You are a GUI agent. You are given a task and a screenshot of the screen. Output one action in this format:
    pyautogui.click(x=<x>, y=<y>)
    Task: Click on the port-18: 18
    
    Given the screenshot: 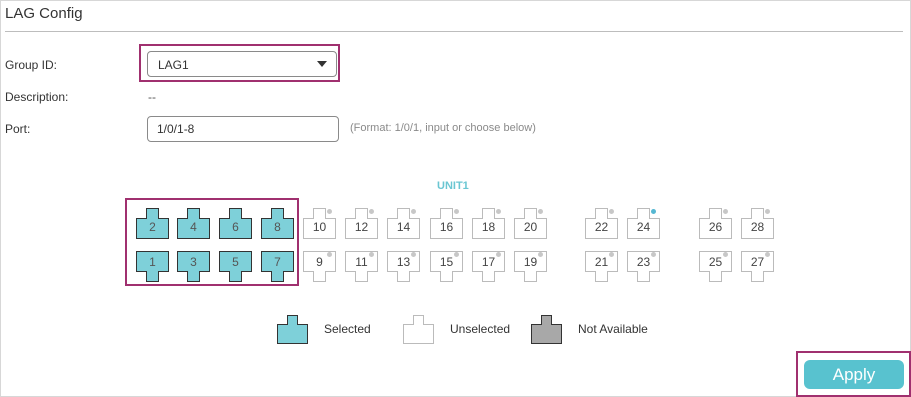 What is the action you would take?
    pyautogui.click(x=488, y=223)
    